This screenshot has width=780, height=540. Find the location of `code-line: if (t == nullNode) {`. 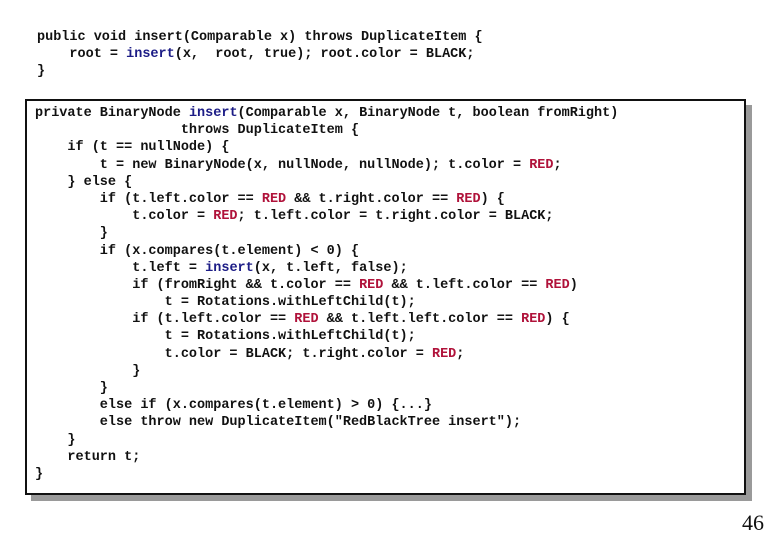

code-line: if (t == nullNode) { is located at coordinates (326, 147).